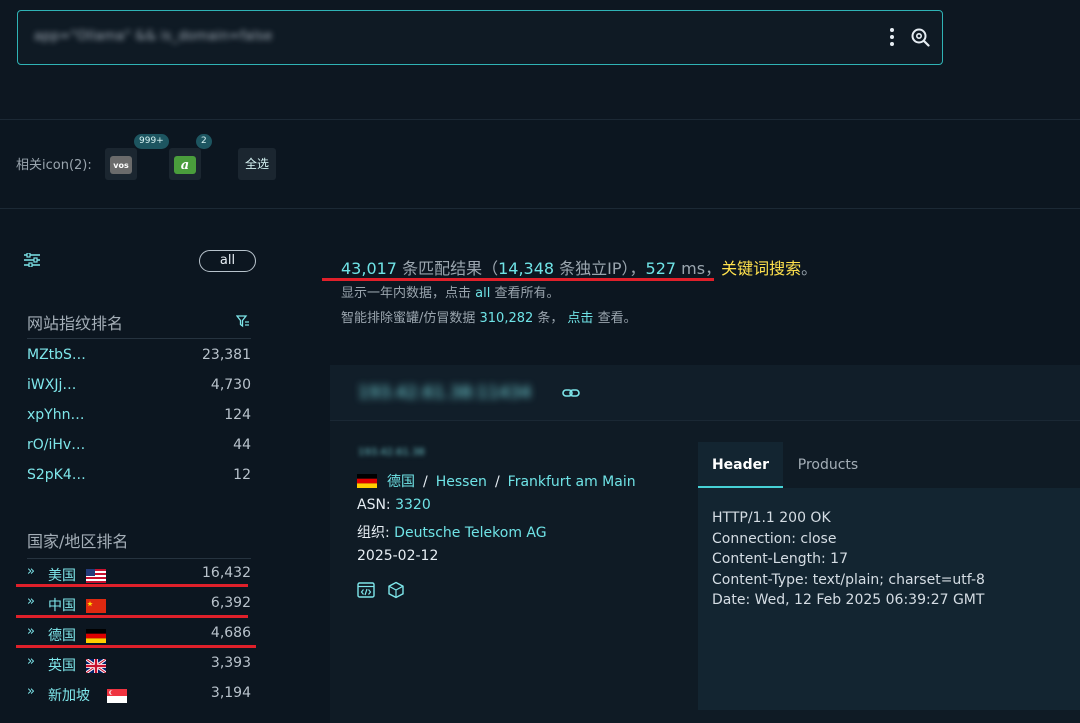  I want to click on honeypot-count: 310,282, so click(506, 318).